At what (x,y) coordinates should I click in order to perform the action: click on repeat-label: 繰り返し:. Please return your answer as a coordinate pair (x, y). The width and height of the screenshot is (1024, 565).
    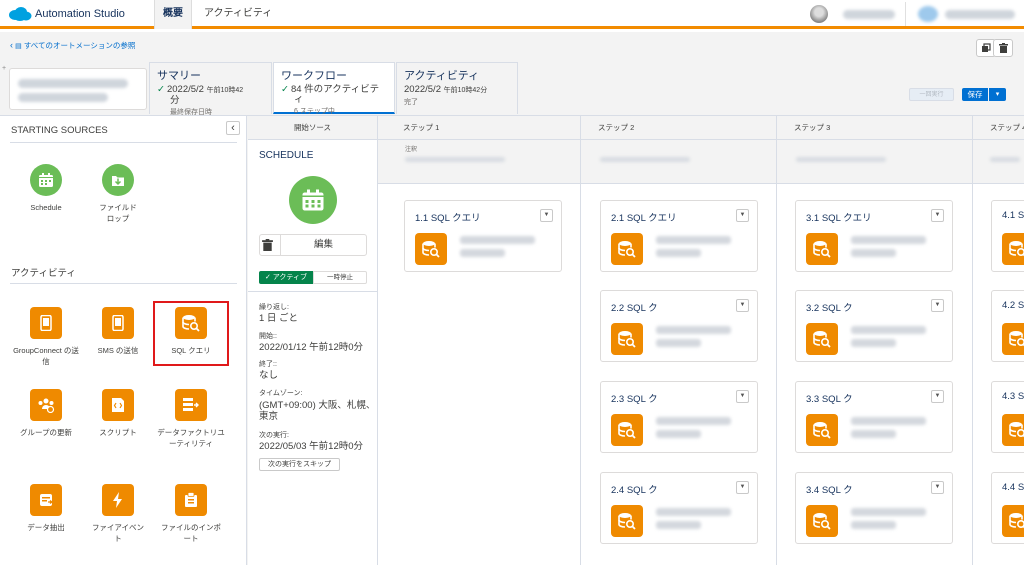
    Looking at the image, I should click on (274, 307).